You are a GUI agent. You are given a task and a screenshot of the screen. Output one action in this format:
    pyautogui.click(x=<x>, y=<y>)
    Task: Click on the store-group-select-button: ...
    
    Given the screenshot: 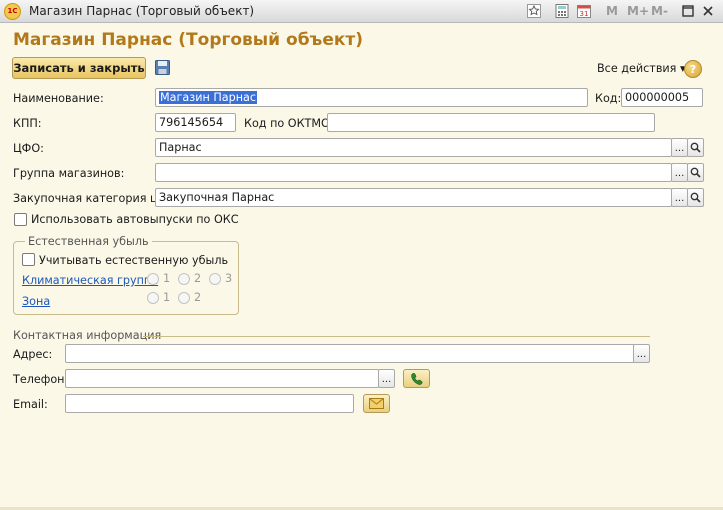 What is the action you would take?
    pyautogui.click(x=679, y=172)
    